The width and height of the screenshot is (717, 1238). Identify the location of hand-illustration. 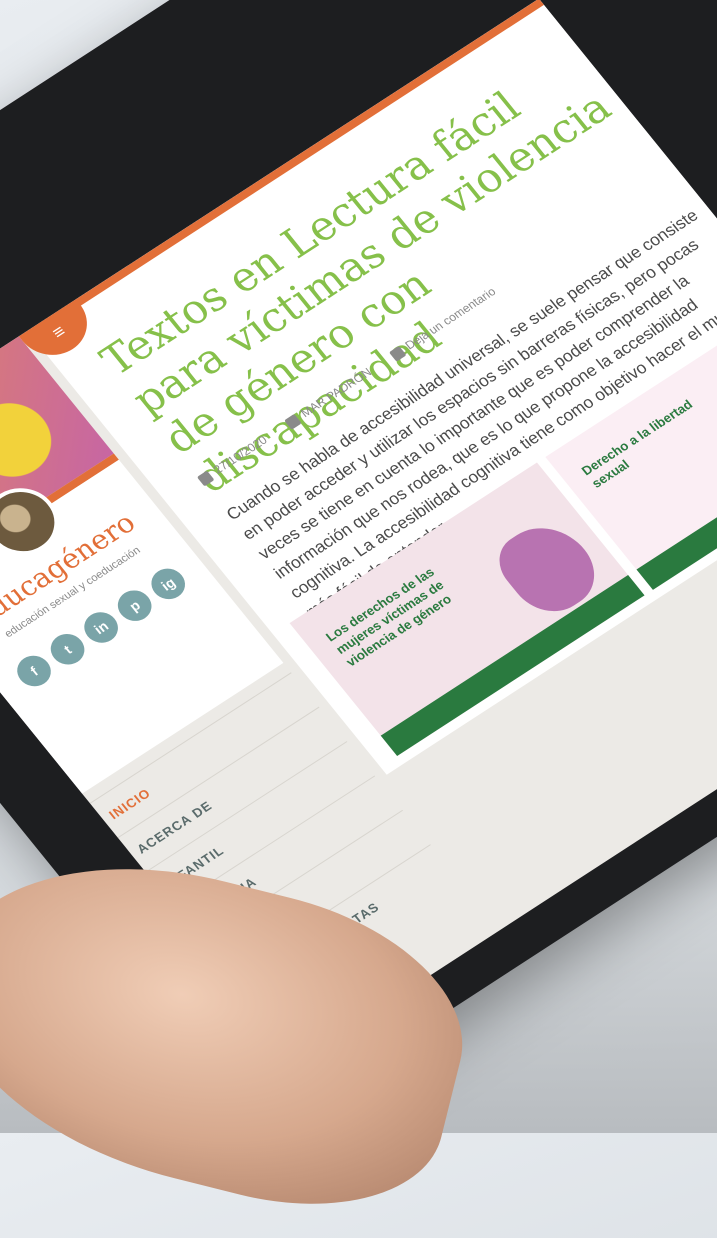
(548, 568).